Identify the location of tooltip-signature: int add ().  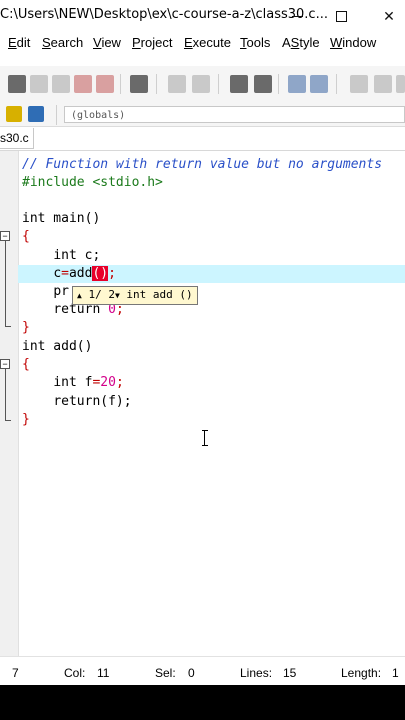
(159, 294).